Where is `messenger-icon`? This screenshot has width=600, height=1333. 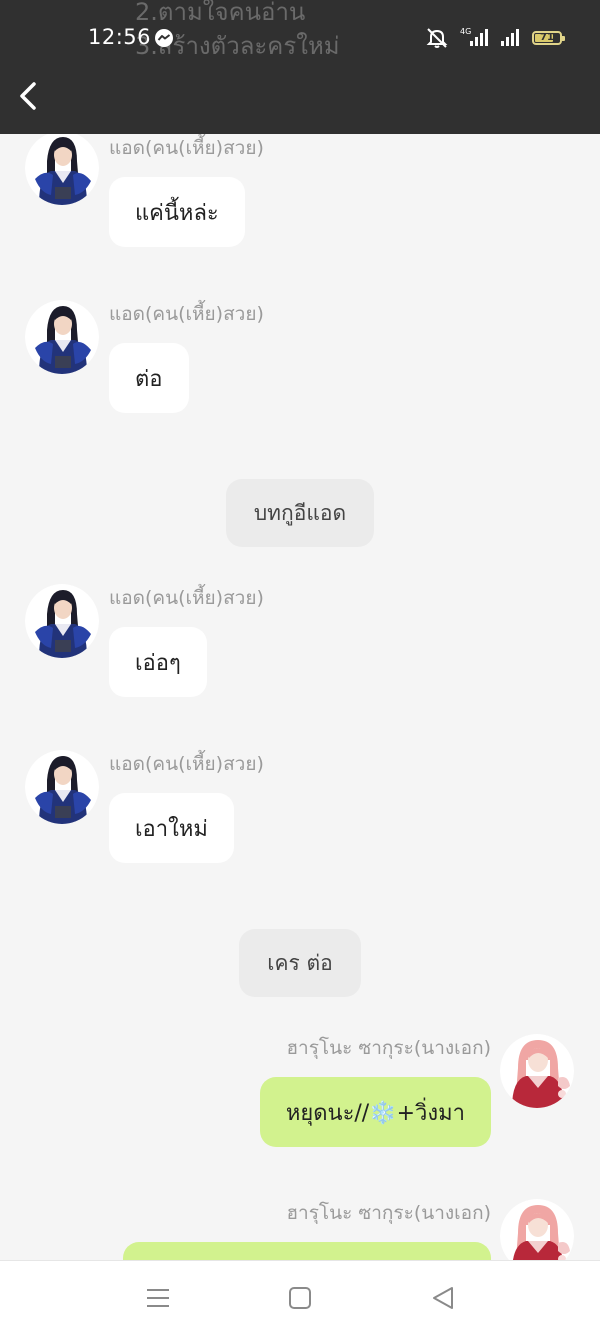
messenger-icon is located at coordinates (164, 38).